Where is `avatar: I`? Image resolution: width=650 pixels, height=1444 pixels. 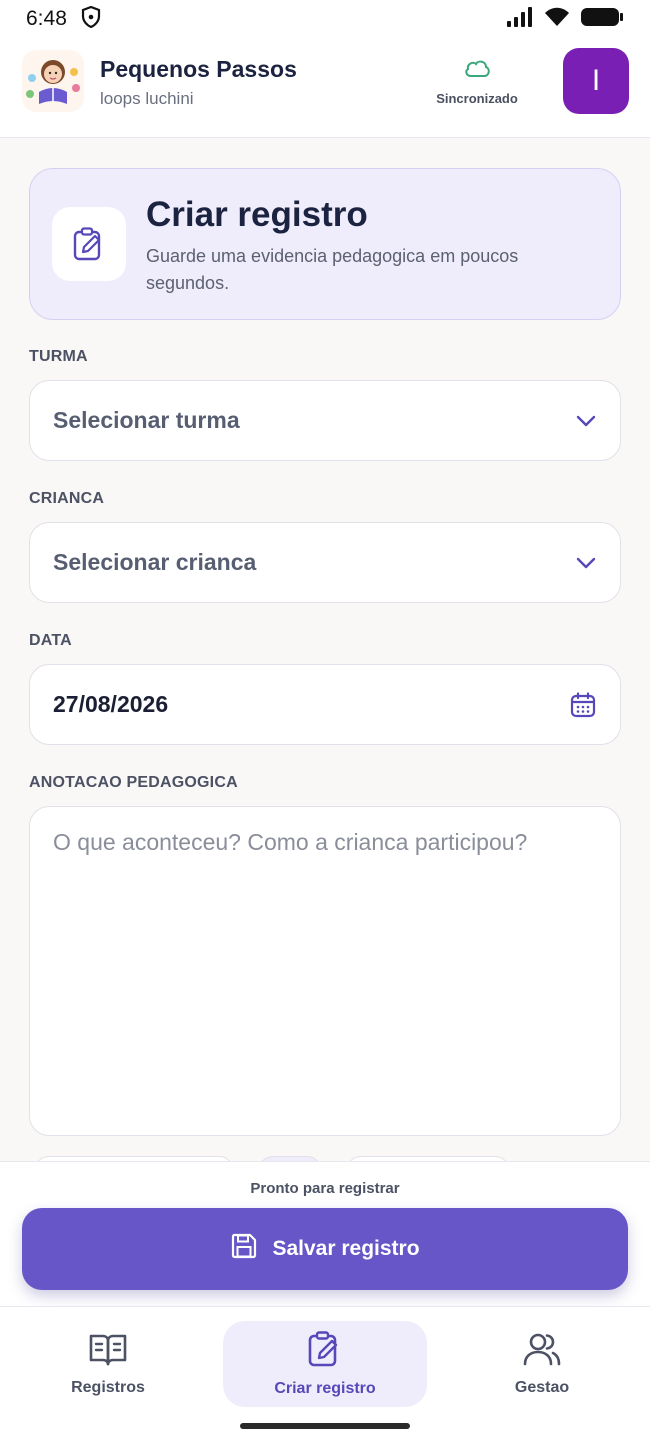 avatar: I is located at coordinates (596, 81).